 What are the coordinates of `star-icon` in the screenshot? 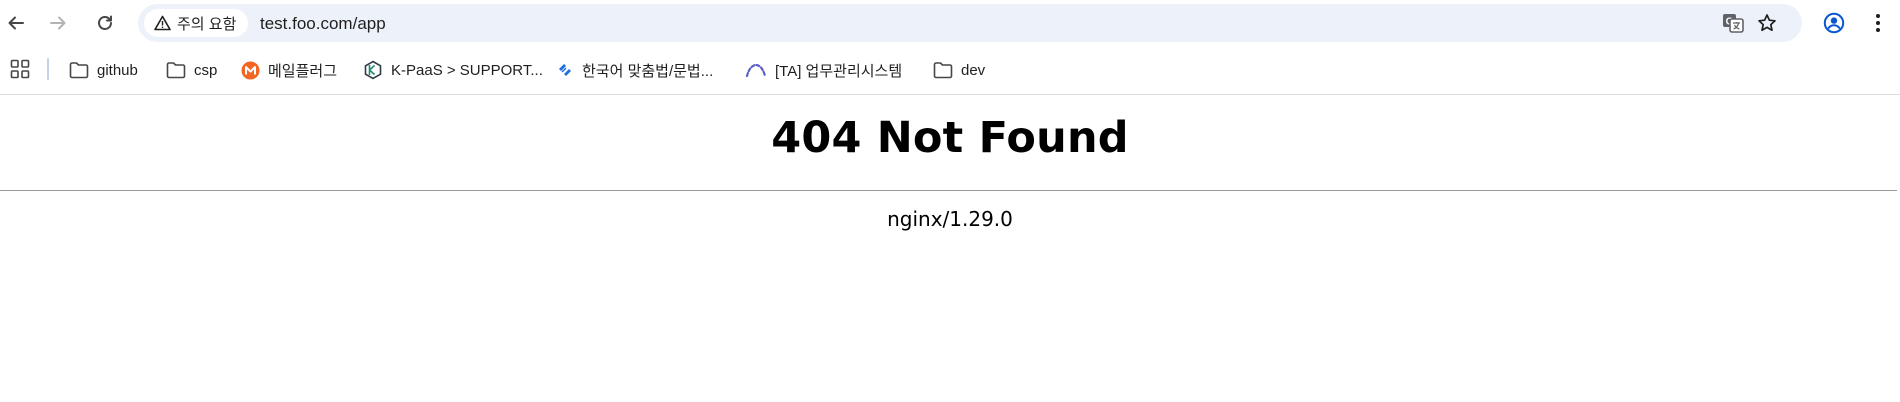 It's located at (1767, 23).